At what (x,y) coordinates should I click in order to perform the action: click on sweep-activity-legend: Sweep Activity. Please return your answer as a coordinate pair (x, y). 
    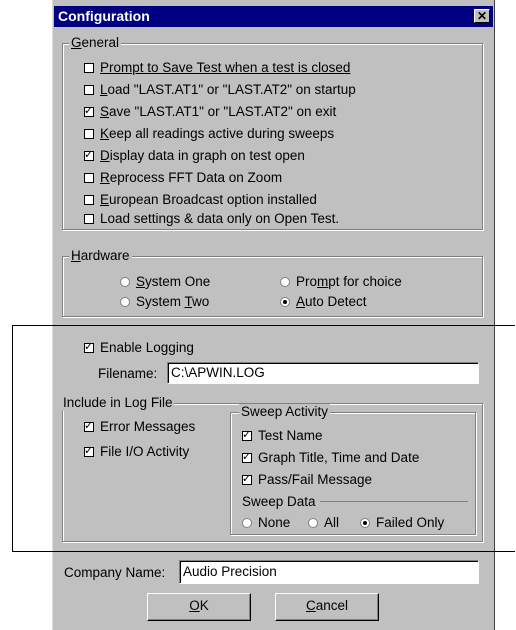
    Looking at the image, I should click on (285, 412).